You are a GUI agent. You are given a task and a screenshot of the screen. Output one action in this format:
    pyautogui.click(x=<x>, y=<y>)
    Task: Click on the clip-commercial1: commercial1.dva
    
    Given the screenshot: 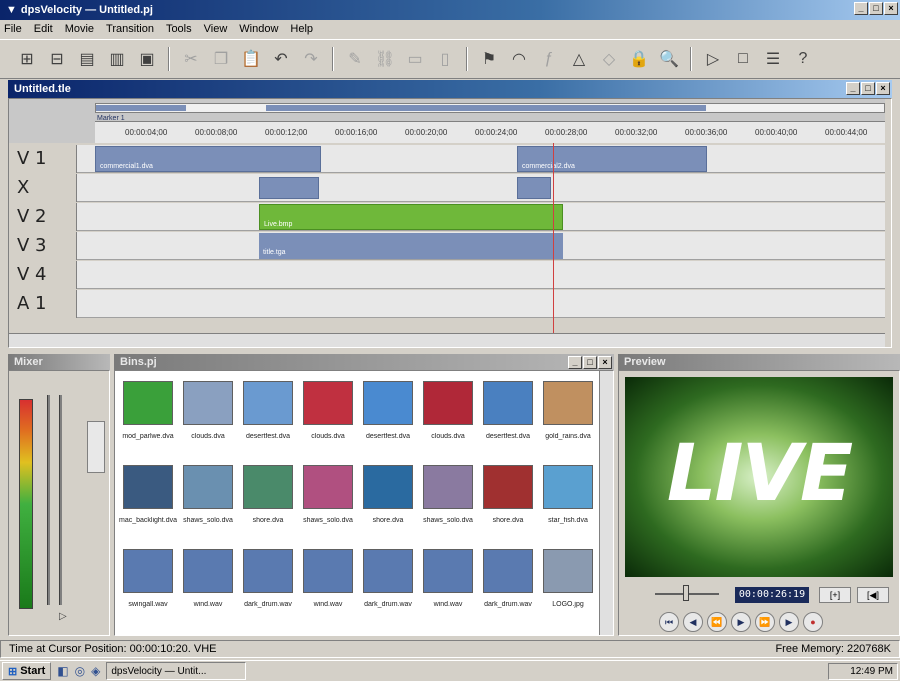 What is the action you would take?
    pyautogui.click(x=208, y=159)
    